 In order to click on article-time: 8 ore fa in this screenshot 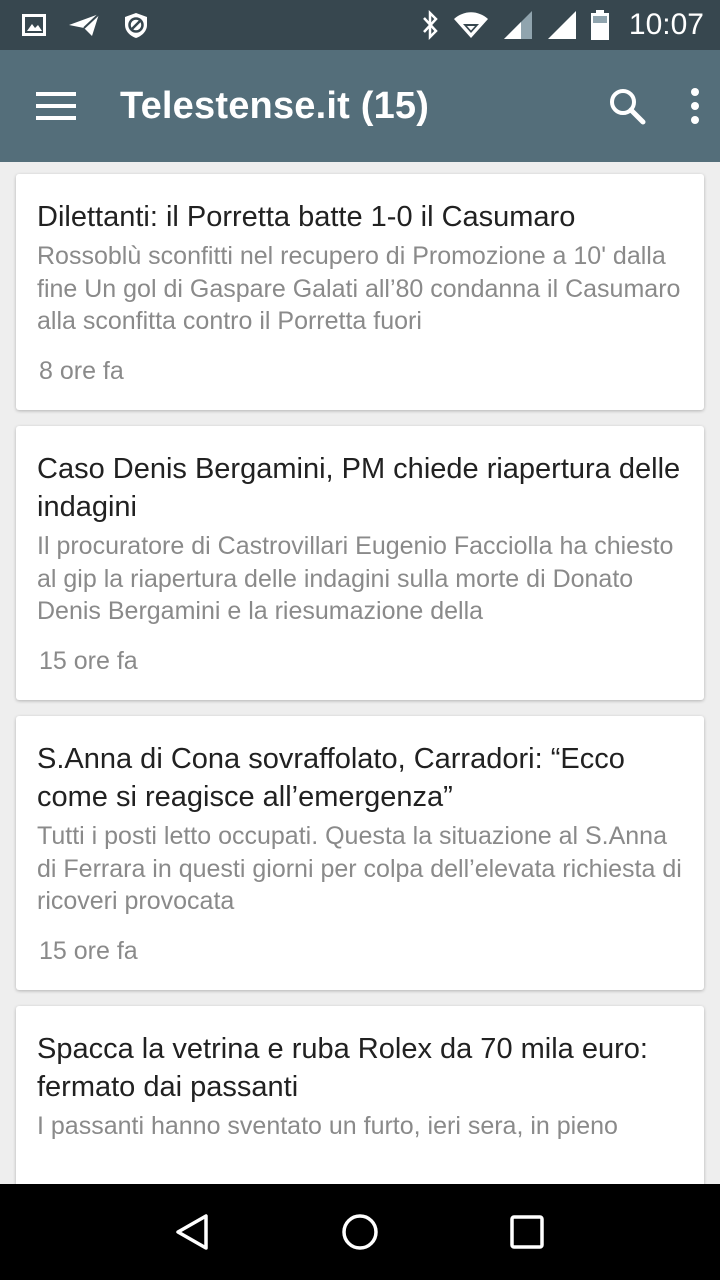, I will do `click(81, 371)`.